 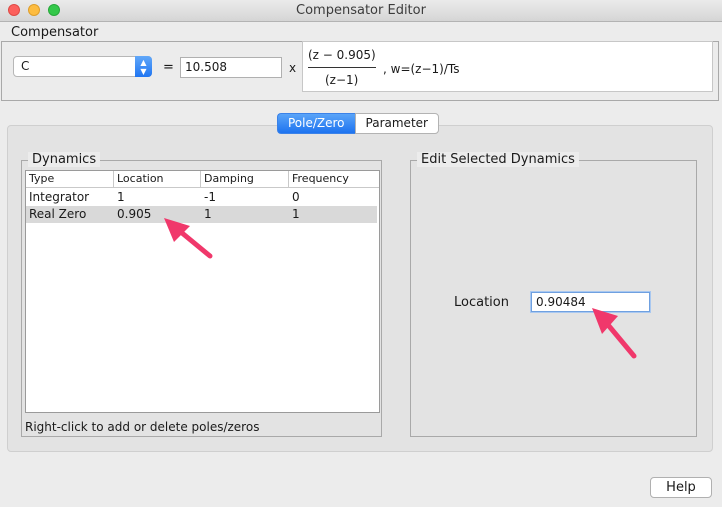 What do you see at coordinates (55, 32) in the screenshot?
I see `compensator-group-title: Compensator` at bounding box center [55, 32].